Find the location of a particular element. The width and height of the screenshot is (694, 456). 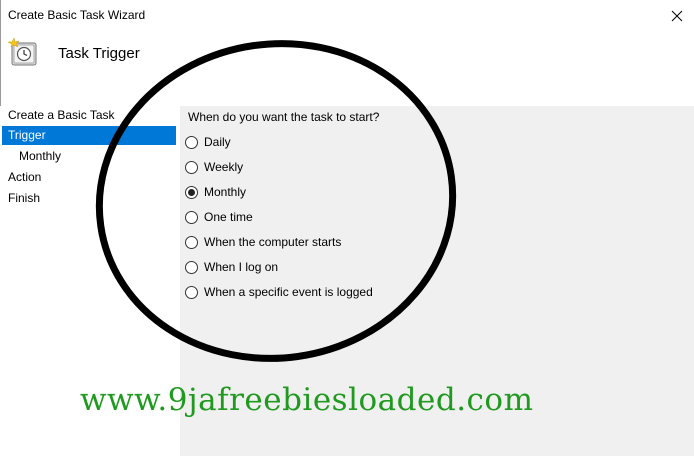

clock-icon is located at coordinates (22, 51).